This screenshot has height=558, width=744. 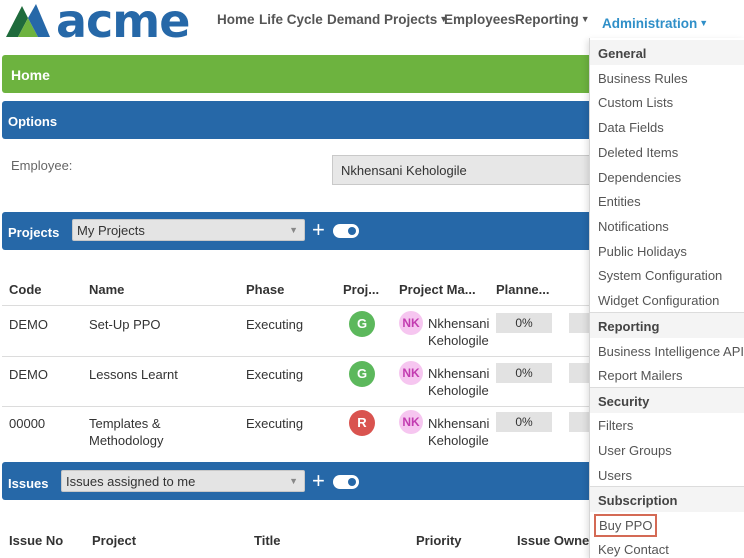 What do you see at coordinates (28, 20) in the screenshot?
I see `acme-triangle-logo-icon` at bounding box center [28, 20].